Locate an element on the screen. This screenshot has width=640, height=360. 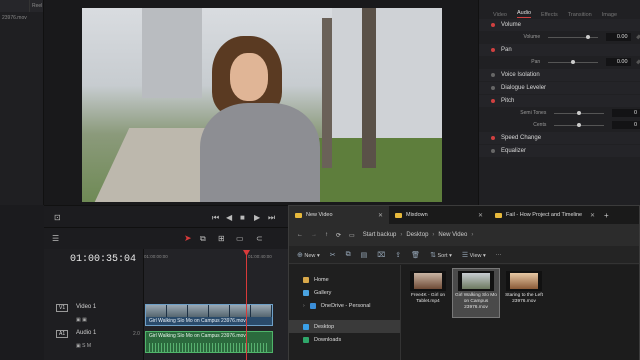
pan-slider is located at coordinates (573, 61).